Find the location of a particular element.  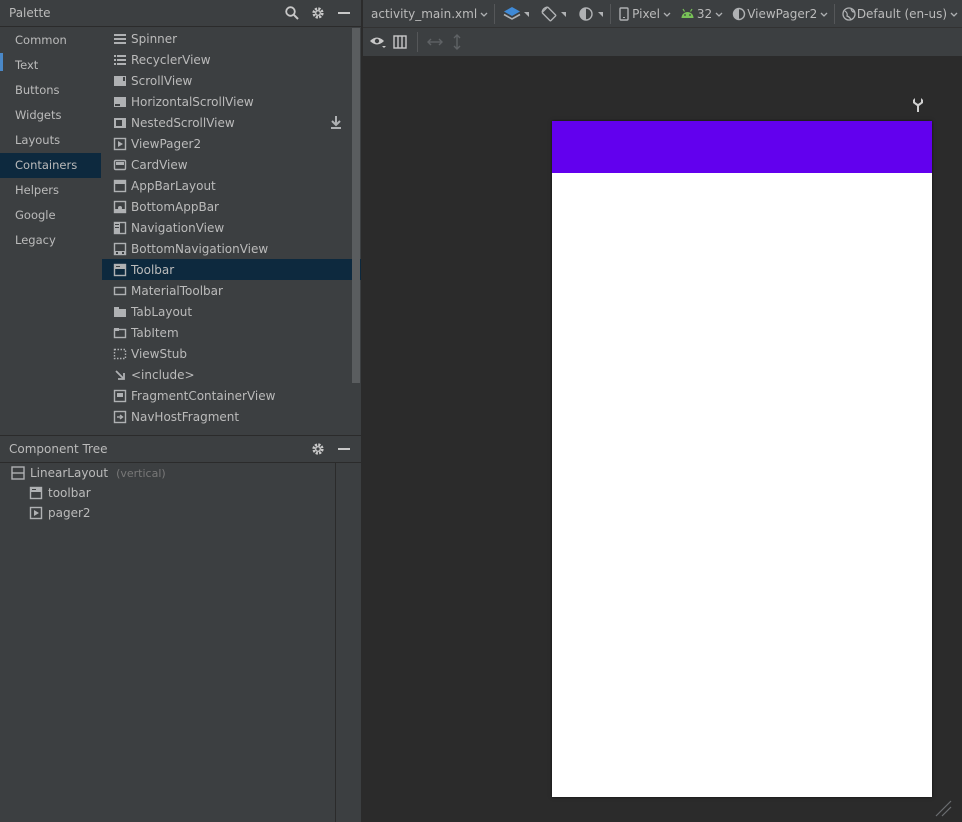

api-selector: 32 is located at coordinates (701, 14).